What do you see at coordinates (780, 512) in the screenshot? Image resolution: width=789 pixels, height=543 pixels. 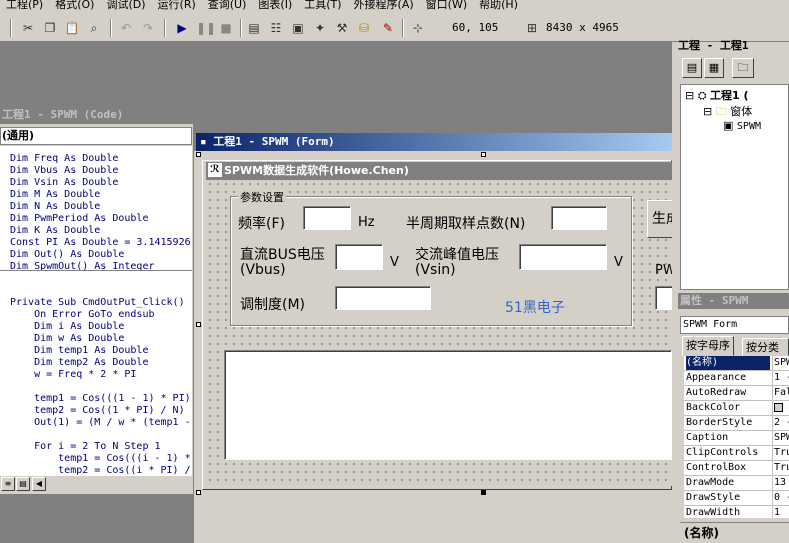 I see `property-value: 1` at bounding box center [780, 512].